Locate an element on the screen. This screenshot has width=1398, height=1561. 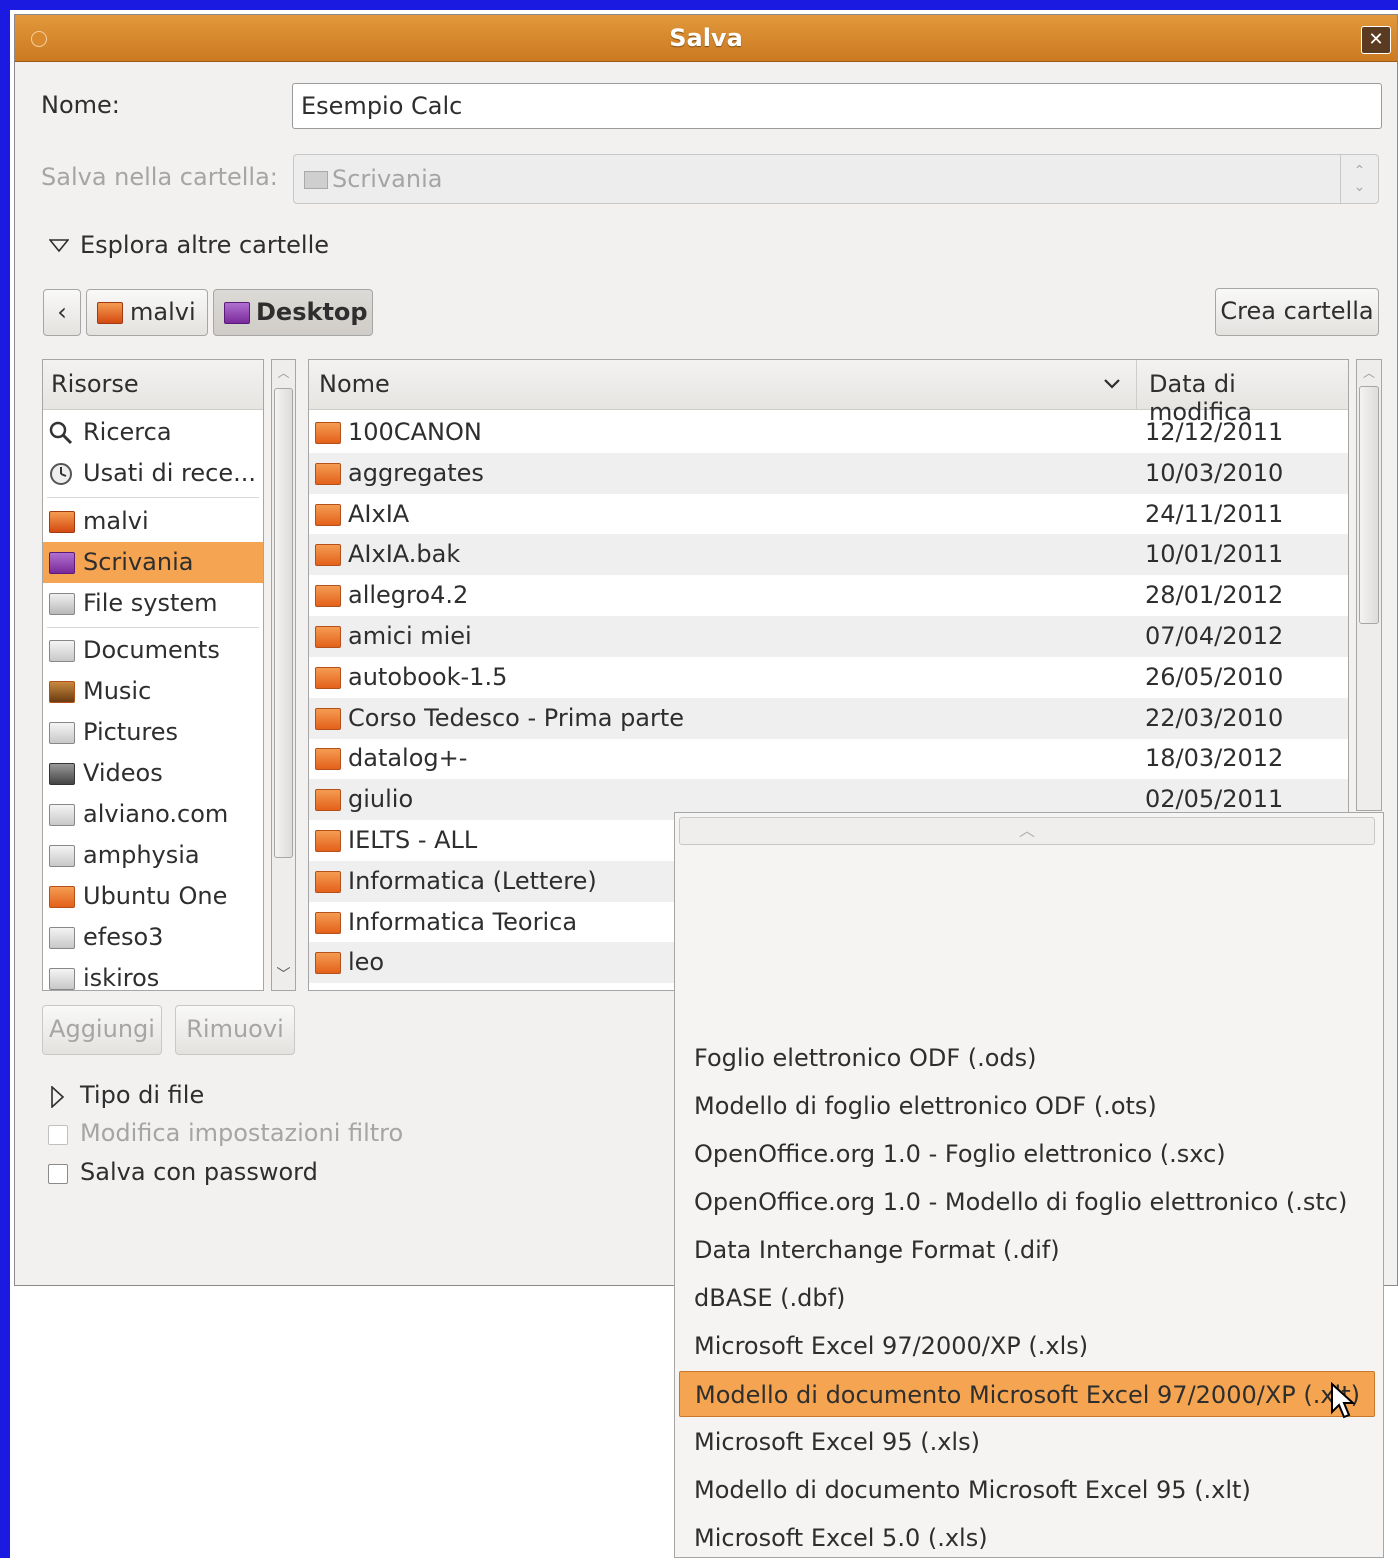
create-folder-button: Crea cartella is located at coordinates (1297, 312).